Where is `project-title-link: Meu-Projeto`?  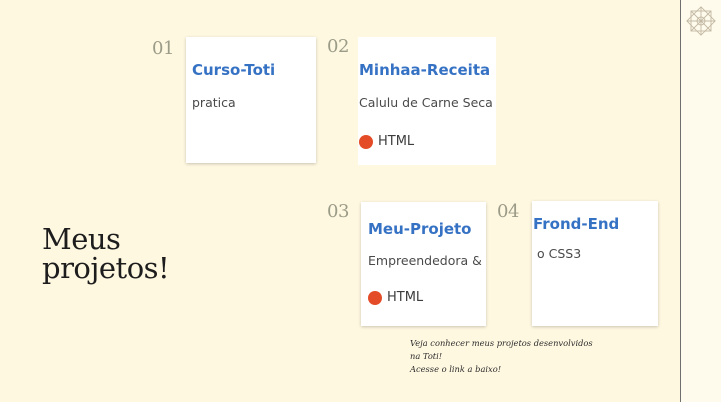 project-title-link: Meu-Projeto is located at coordinates (420, 229).